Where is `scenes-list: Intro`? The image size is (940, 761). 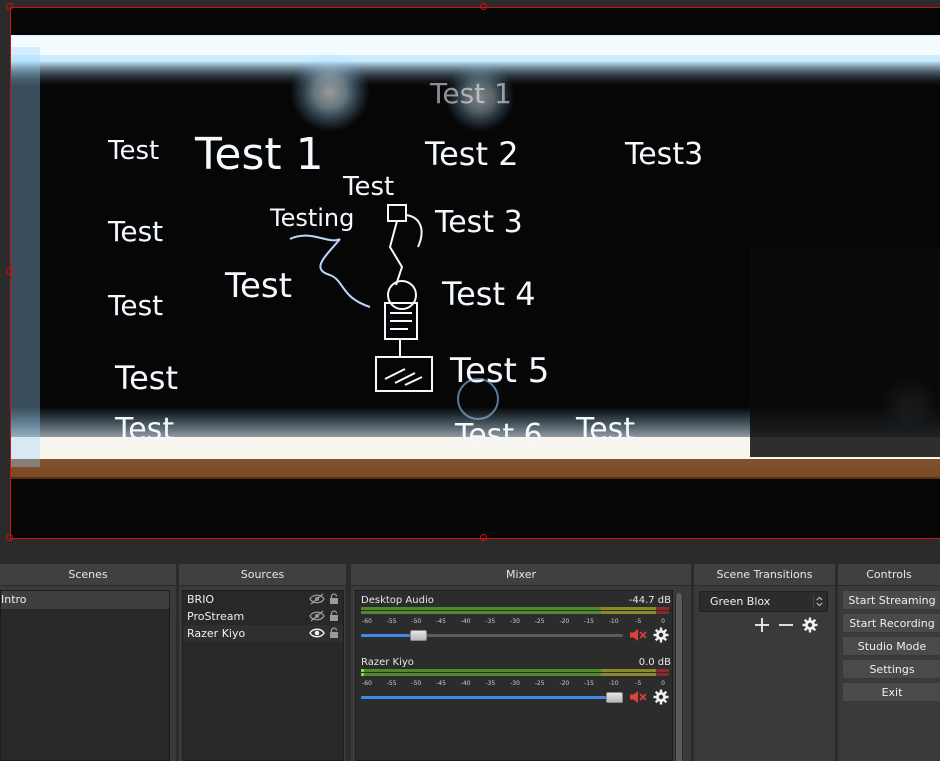 scenes-list: Intro is located at coordinates (85, 675).